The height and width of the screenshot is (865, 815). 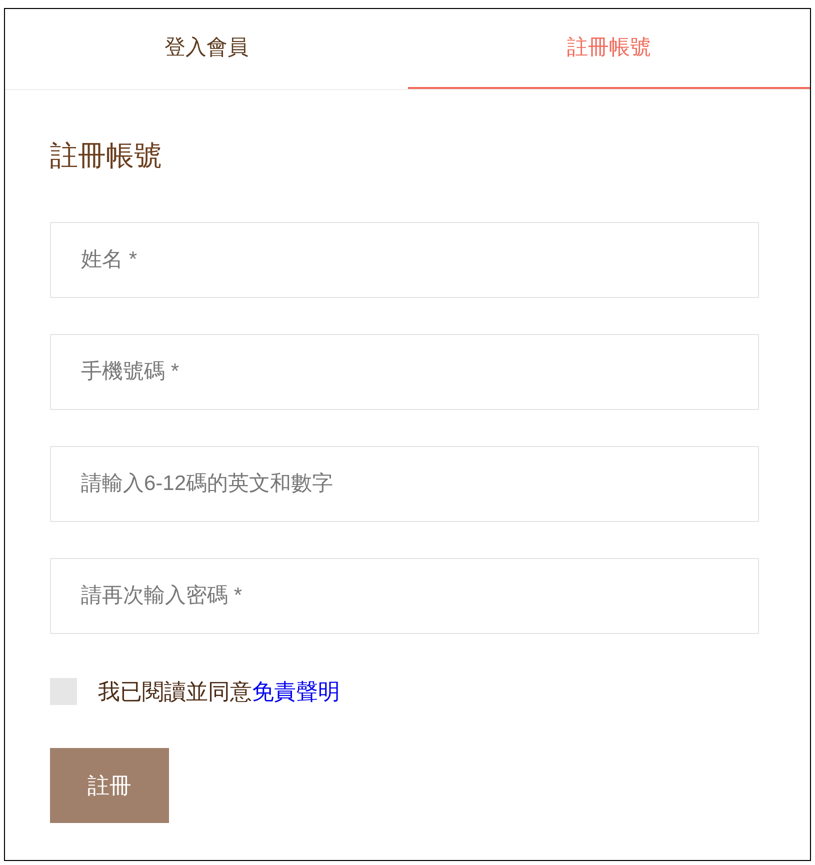 What do you see at coordinates (206, 49) in the screenshot?
I see `tab: 登入會員` at bounding box center [206, 49].